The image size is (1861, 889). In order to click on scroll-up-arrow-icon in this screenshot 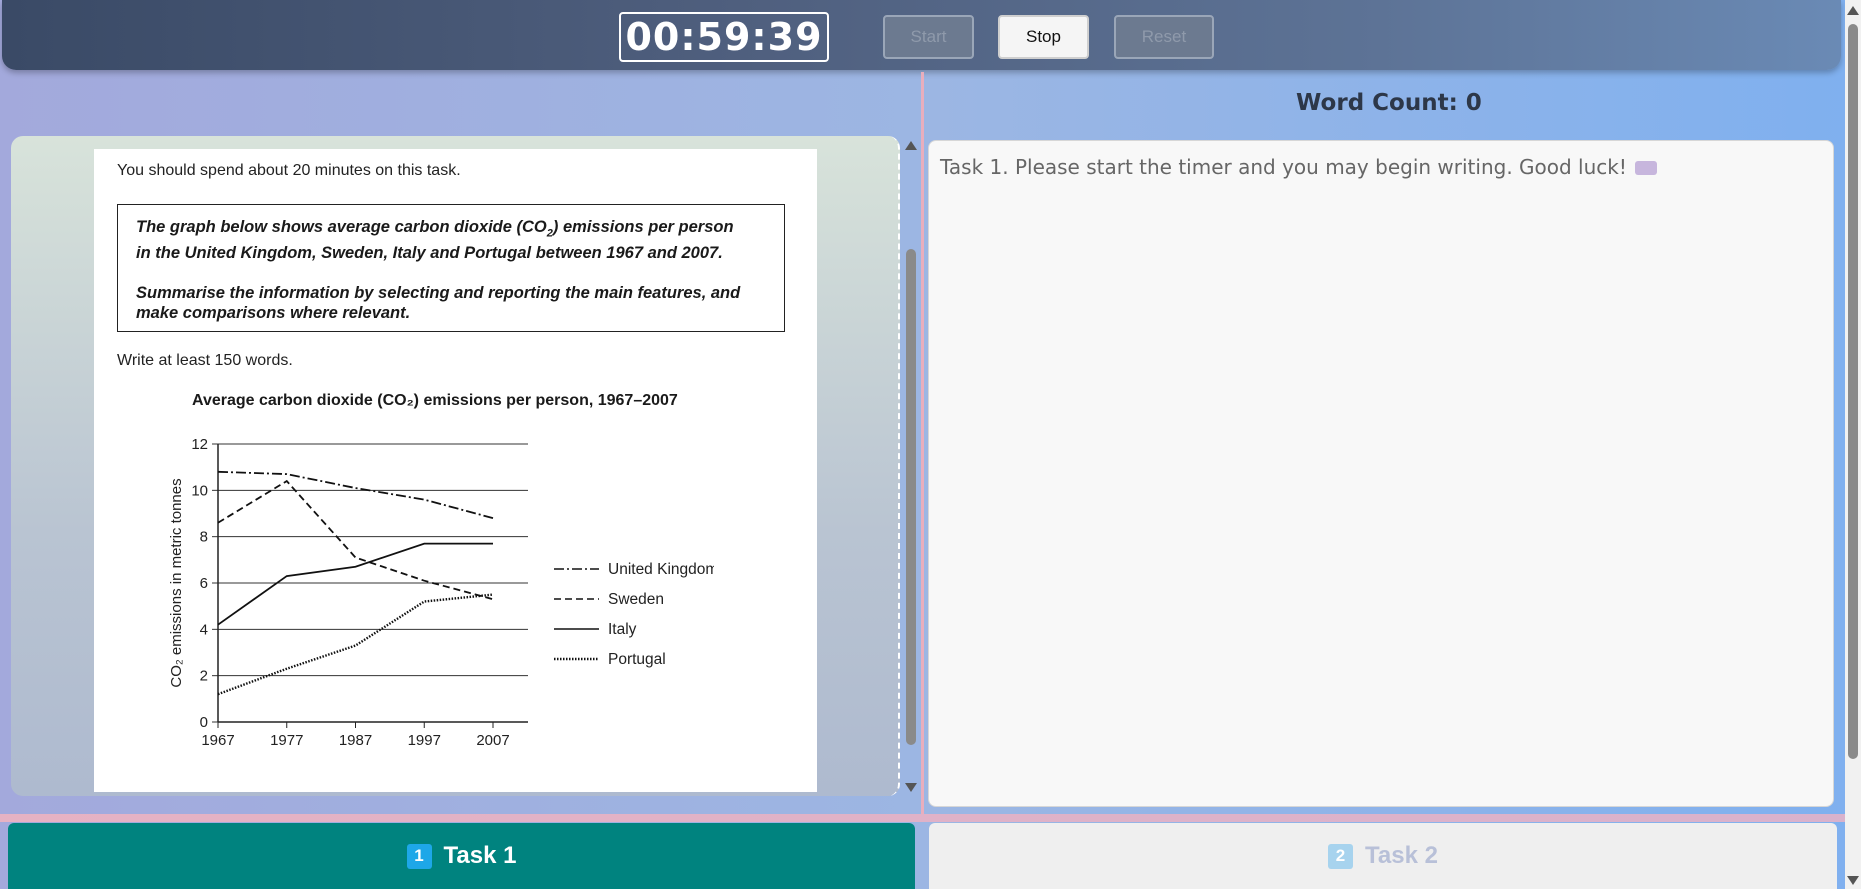, I will do `click(911, 145)`.